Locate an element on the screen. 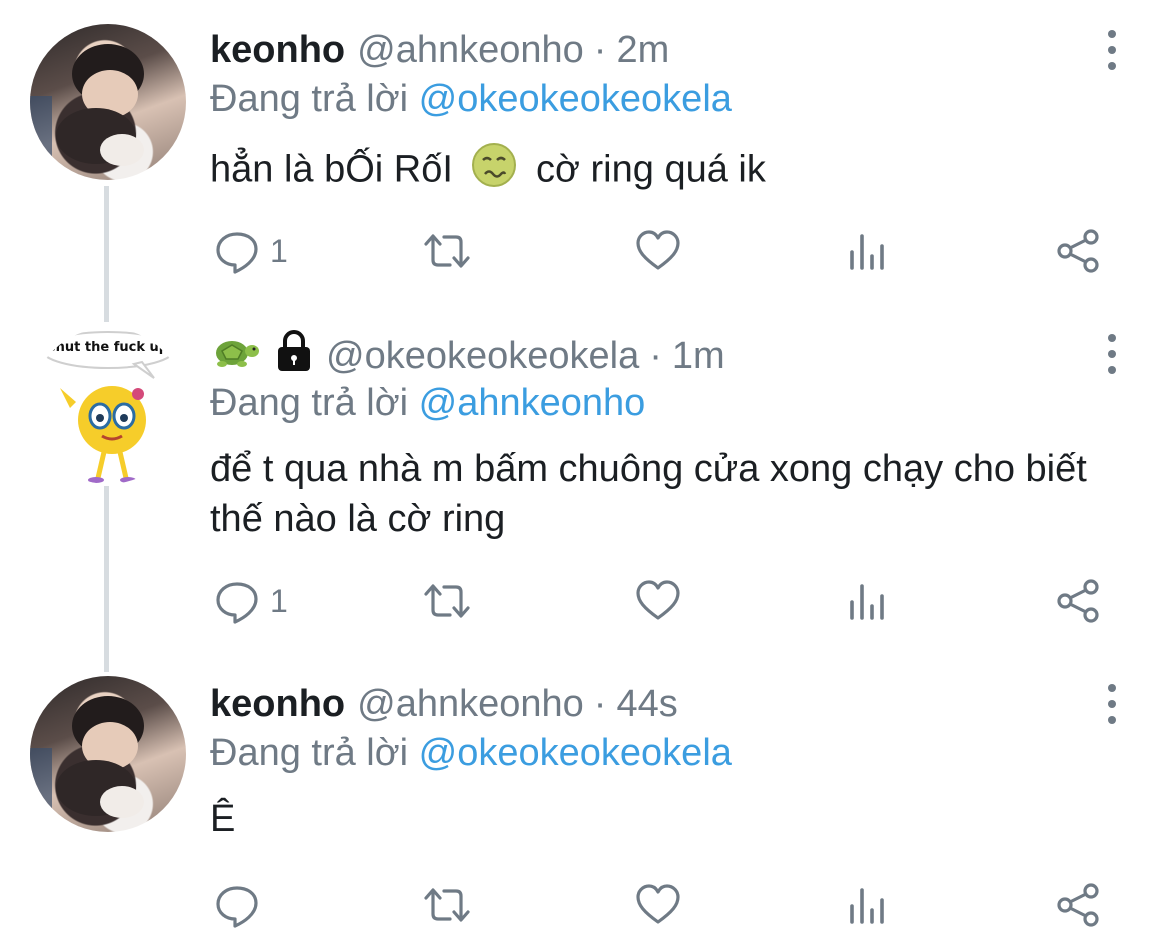 The image size is (1176, 952). tweet-header: keonho @ahnkeonho · 2m is located at coordinates (439, 50).